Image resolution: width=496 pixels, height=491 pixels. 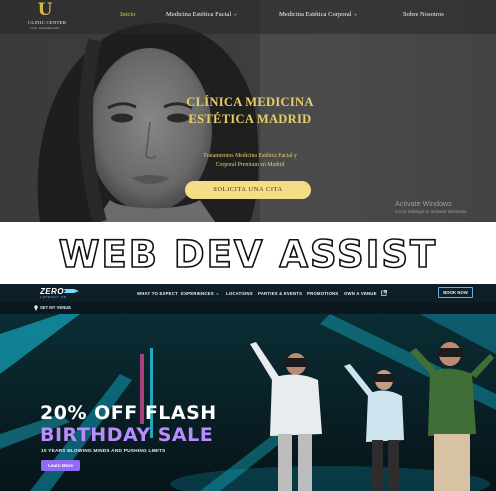 I want to click on nav-item-own-a-venue: OWN A VENUE, so click(x=360, y=293).